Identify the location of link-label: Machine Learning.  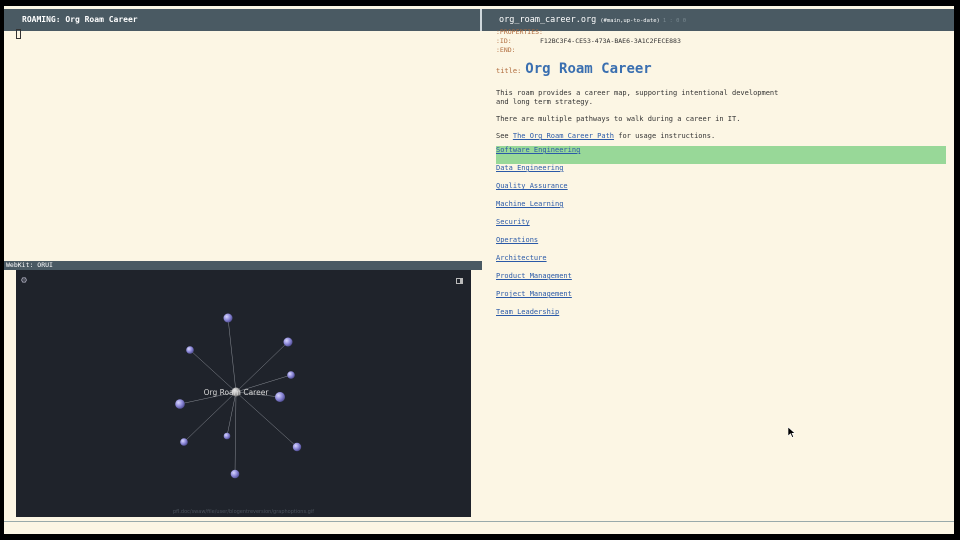
(529, 204).